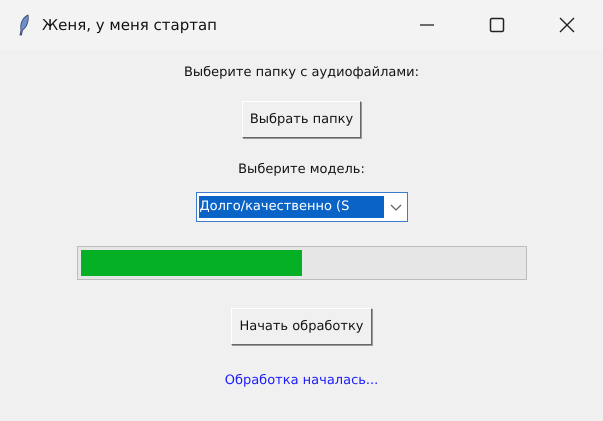 The width and height of the screenshot is (603, 421). I want to click on start-processing-button: Начать обработку, so click(301, 326).